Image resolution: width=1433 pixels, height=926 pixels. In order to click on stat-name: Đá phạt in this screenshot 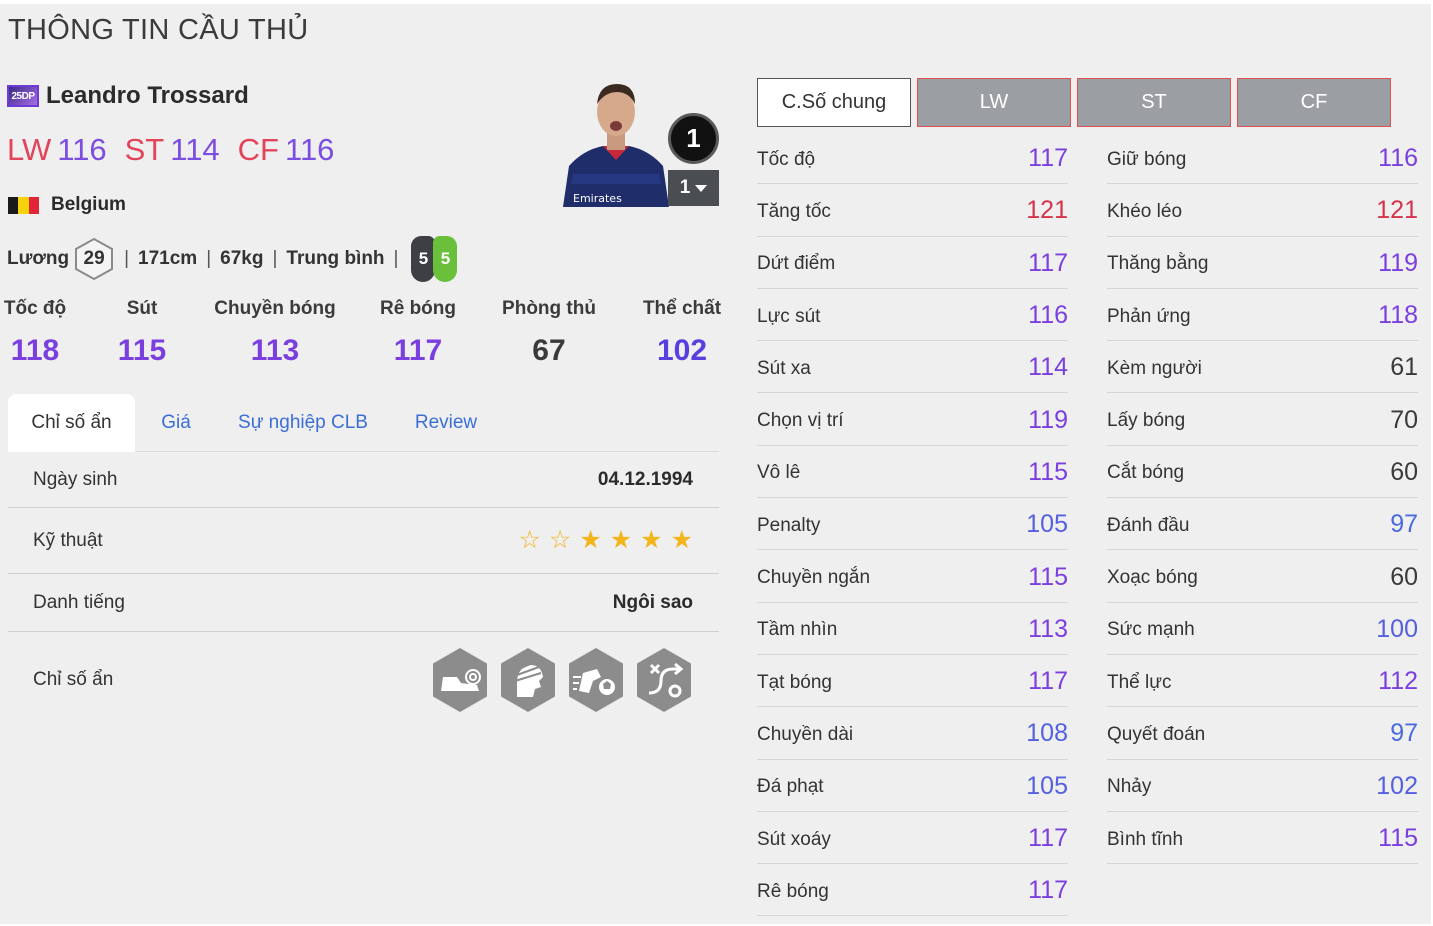, I will do `click(790, 787)`.